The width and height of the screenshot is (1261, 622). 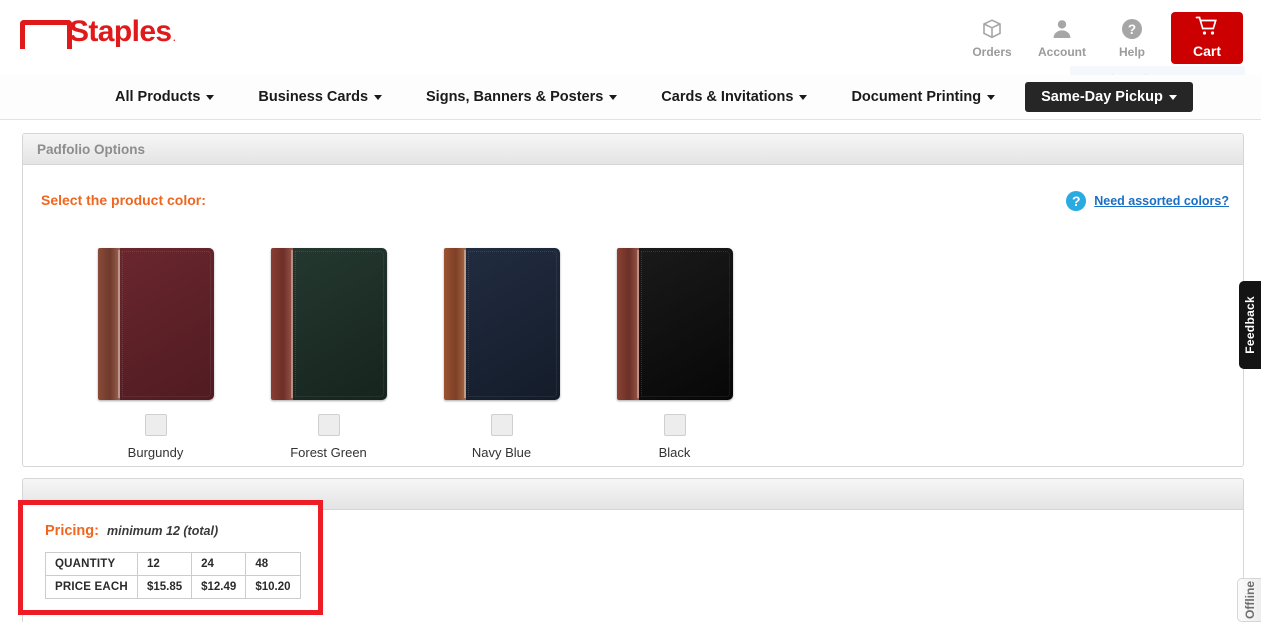 I want to click on table-row: QUANTITY 12 24 48, so click(x=173, y=564).